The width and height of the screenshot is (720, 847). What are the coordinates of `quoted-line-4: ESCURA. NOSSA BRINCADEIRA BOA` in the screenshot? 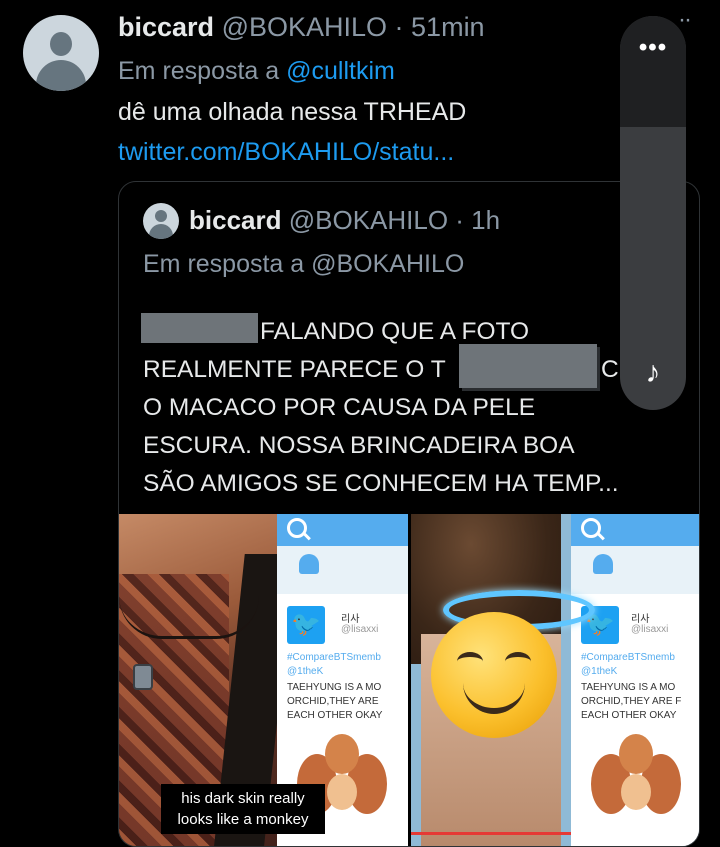 It's located at (359, 445).